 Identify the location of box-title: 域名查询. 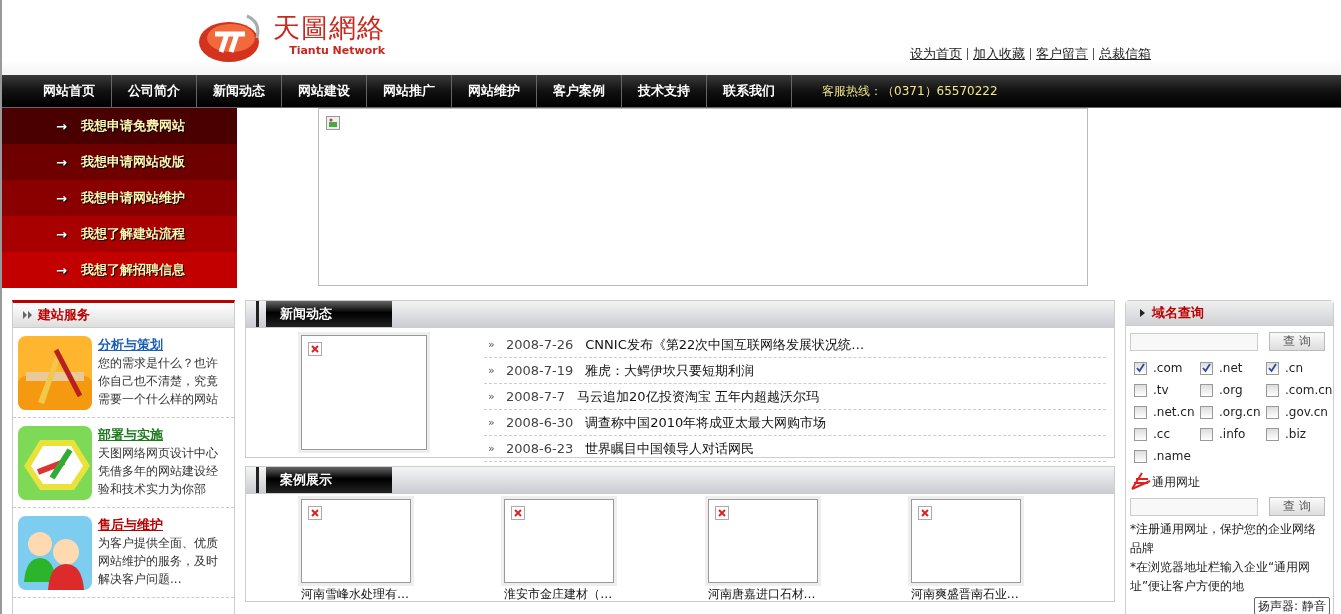
(1178, 313).